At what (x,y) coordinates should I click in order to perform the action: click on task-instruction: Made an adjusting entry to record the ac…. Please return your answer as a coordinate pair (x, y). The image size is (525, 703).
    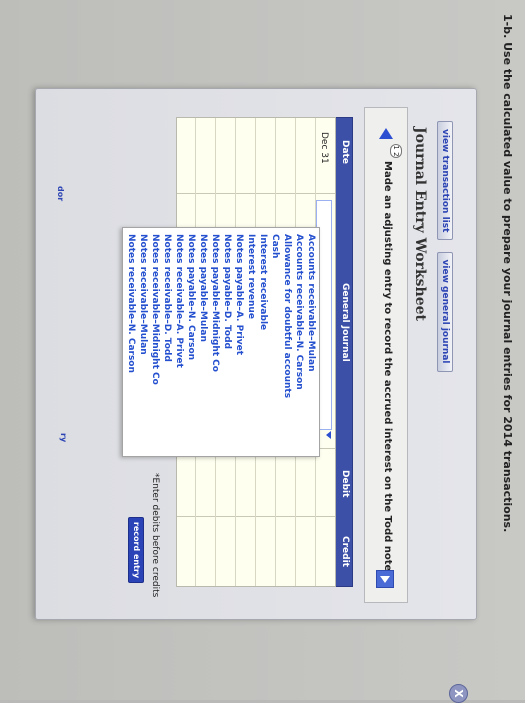
    Looking at the image, I should click on (387, 368).